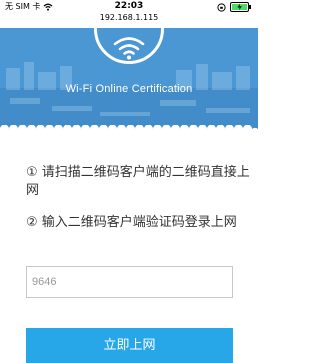 This screenshot has height=363, width=320. Describe the element at coordinates (129, 17) in the screenshot. I see `page-url: 192.168.1.115` at that location.